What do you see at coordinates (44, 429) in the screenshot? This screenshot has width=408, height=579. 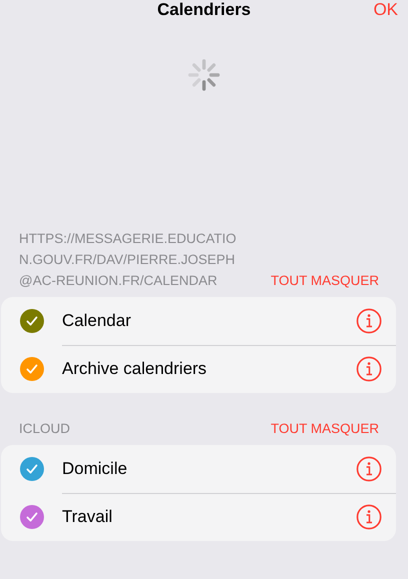 I see `section-header: ICLOUD` at bounding box center [44, 429].